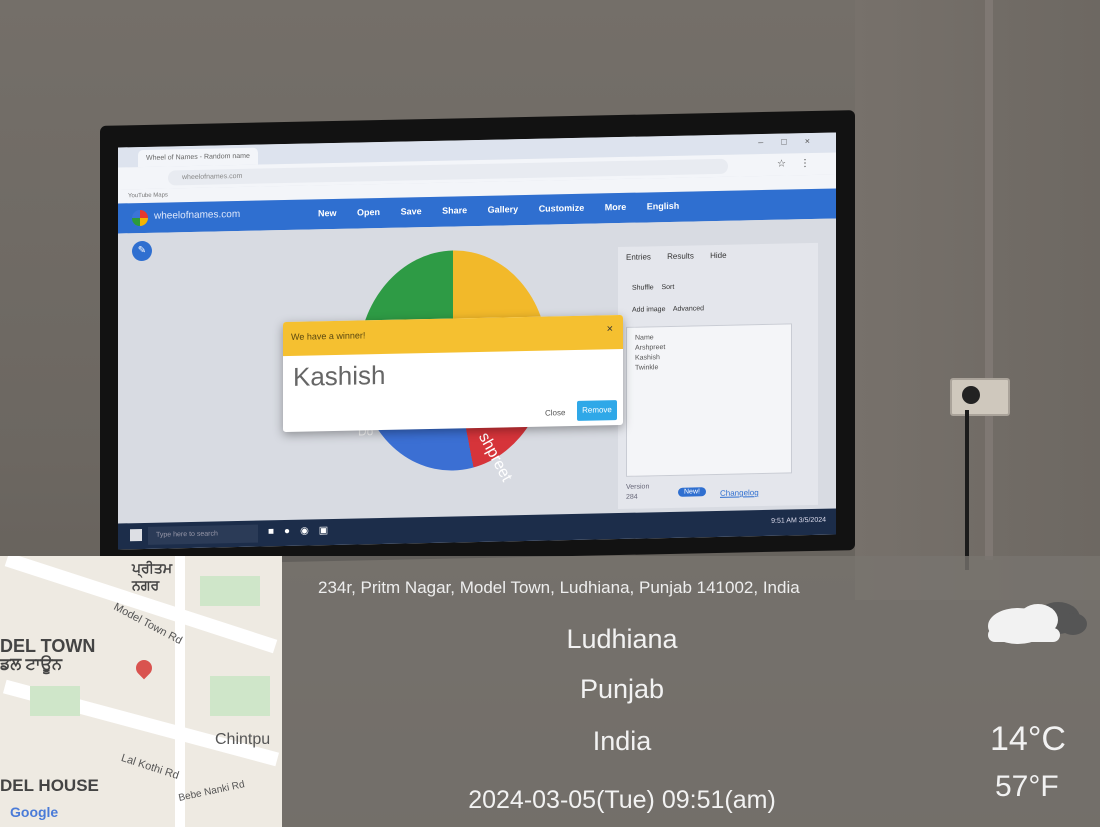  I want to click on map-label: DEL HOUSE, so click(49, 785).